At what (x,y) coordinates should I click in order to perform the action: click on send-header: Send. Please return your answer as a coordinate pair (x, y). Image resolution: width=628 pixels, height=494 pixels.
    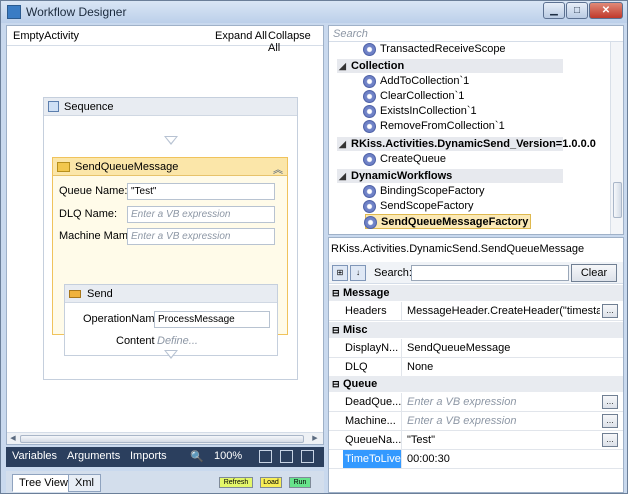
    Looking at the image, I should click on (171, 294).